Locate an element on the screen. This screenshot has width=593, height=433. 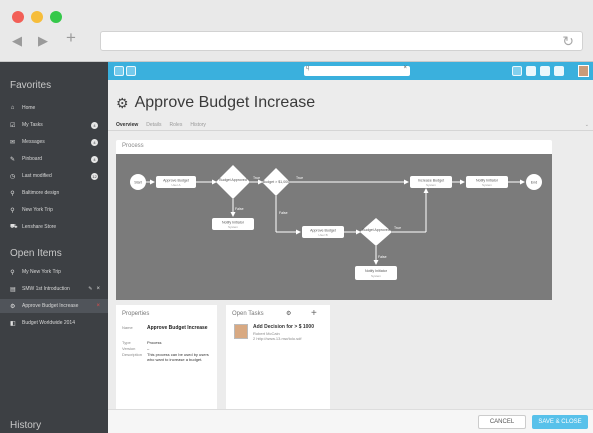
cancel-button: CANCEL is located at coordinates (502, 422).